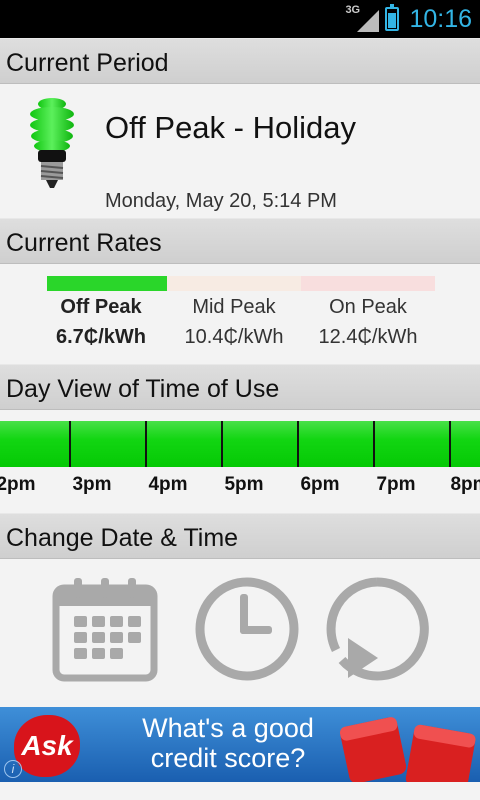 Image resolution: width=480 pixels, height=800 pixels. I want to click on hour-label: 8pm, so click(465, 484).